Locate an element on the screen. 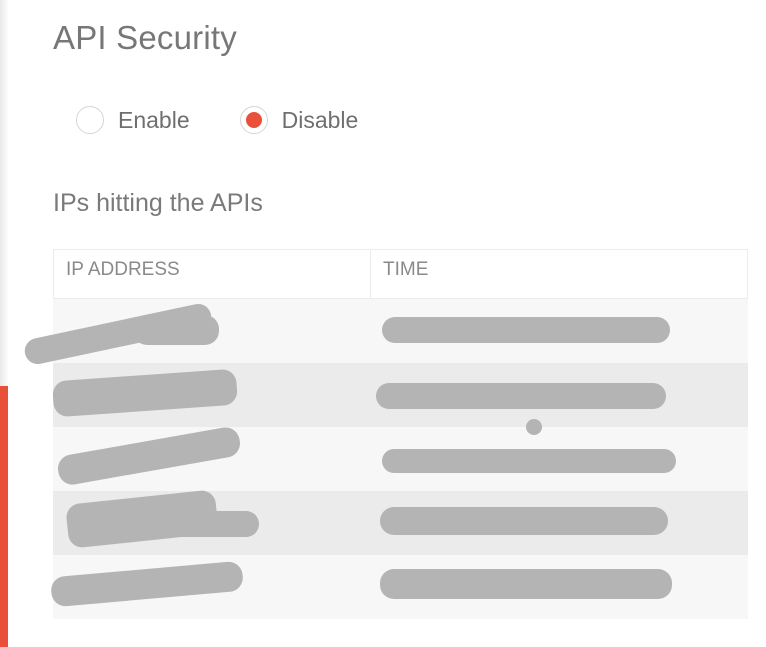 The height and width of the screenshot is (647, 766). disable-radio-button is located at coordinates (253, 120).